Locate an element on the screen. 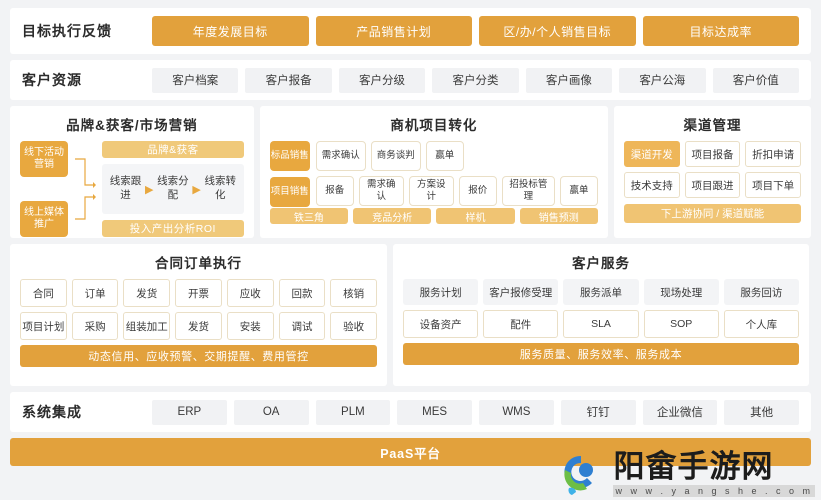 This screenshot has height=500, width=821. lane-label-standard: 标品销售 is located at coordinates (289, 156).